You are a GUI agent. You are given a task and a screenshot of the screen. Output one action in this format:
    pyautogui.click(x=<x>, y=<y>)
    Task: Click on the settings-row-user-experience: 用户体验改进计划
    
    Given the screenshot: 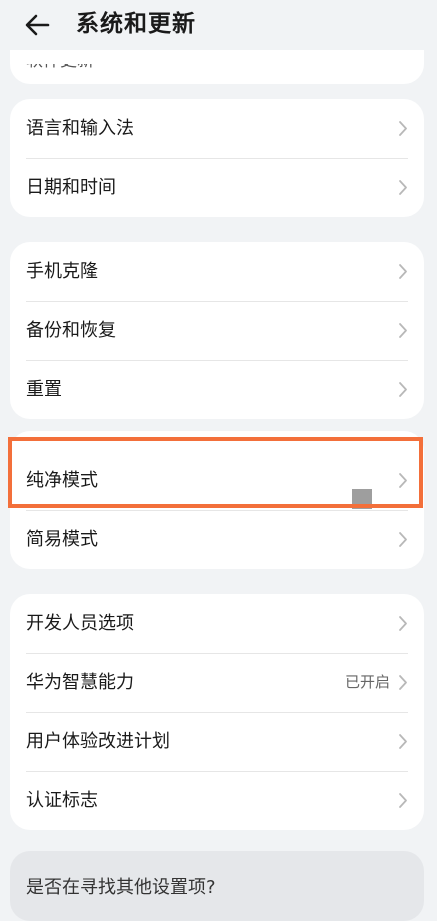 What is the action you would take?
    pyautogui.click(x=217, y=741)
    